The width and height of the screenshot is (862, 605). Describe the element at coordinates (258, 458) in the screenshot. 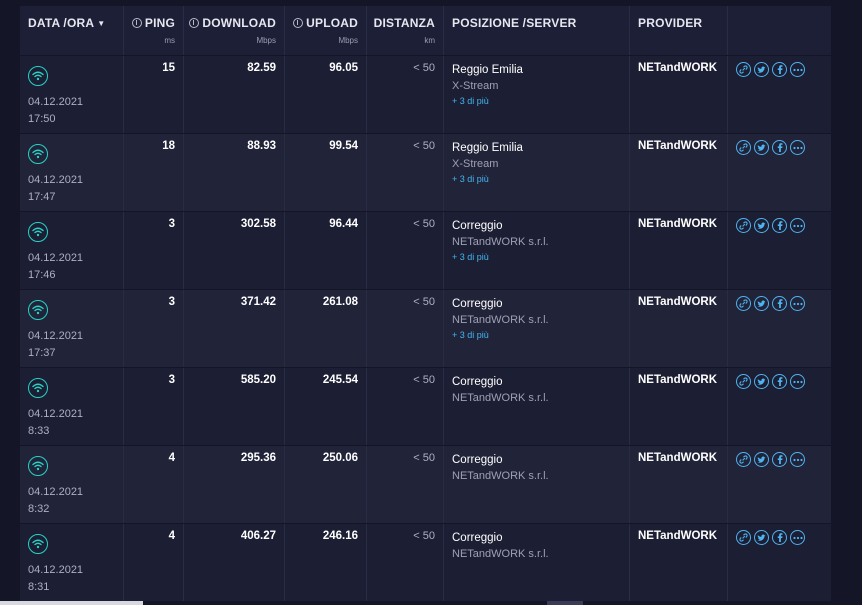

I see `download-value: 295.36` at that location.